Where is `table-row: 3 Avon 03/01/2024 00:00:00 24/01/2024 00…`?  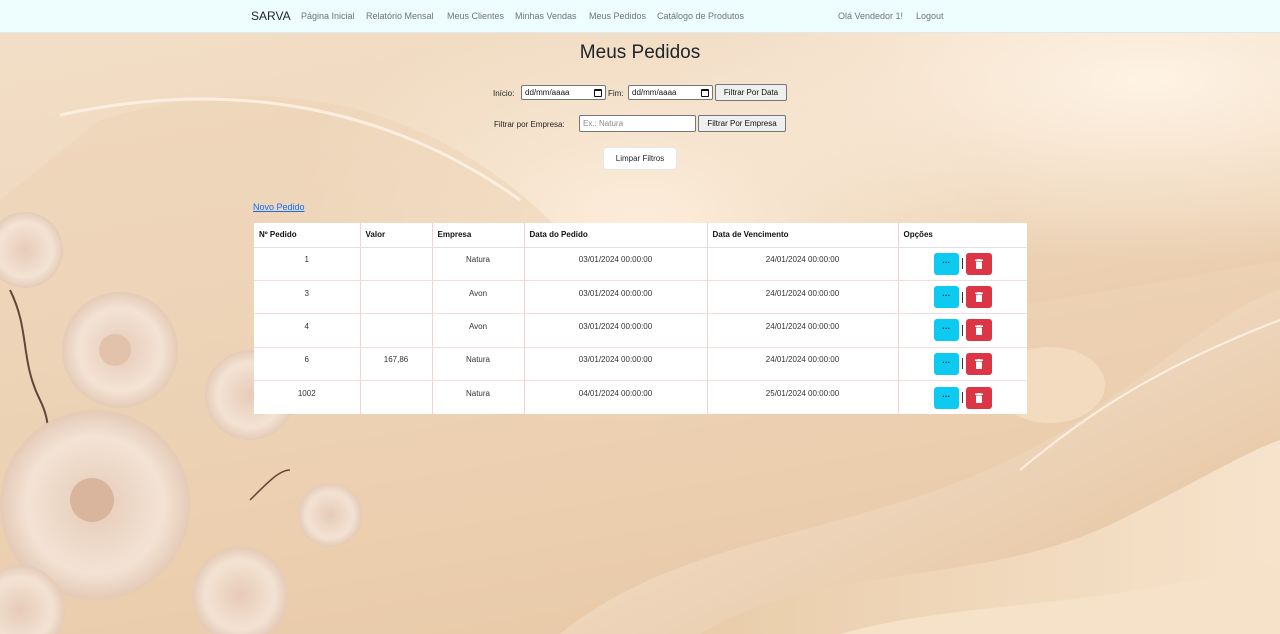
table-row: 3 Avon 03/01/2024 00:00:00 24/01/2024 00… is located at coordinates (640, 297).